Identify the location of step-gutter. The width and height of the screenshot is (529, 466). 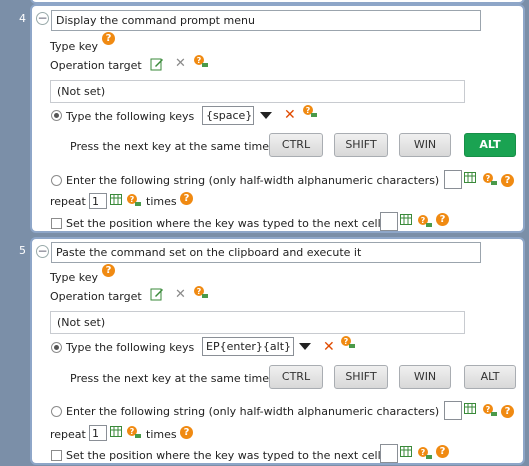
(15, 233).